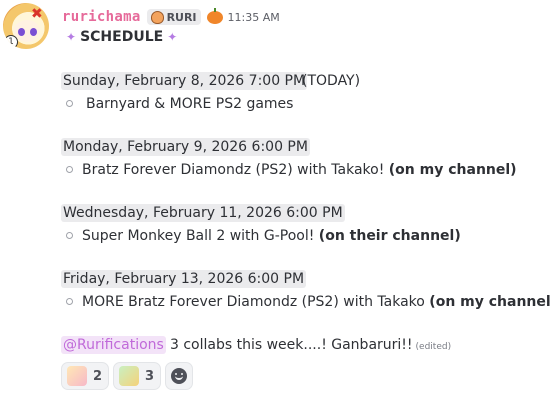  What do you see at coordinates (214, 15) in the screenshot?
I see `pumpkin-role-icon` at bounding box center [214, 15].